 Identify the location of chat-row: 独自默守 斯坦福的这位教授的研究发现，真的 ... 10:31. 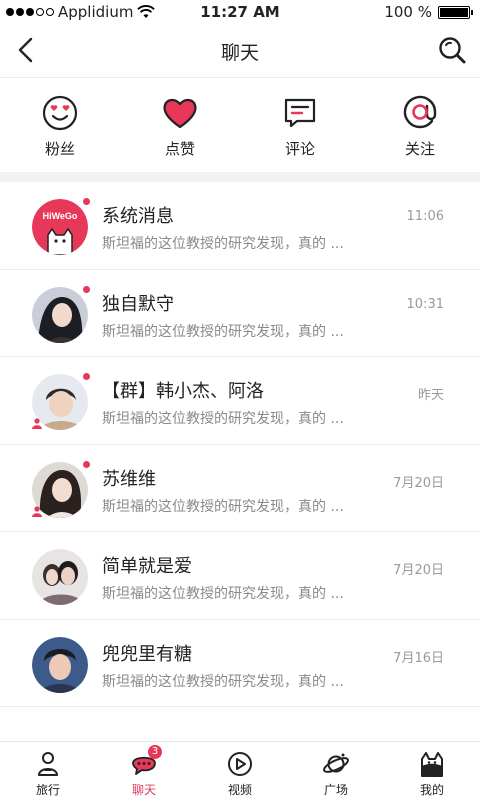
(240, 313).